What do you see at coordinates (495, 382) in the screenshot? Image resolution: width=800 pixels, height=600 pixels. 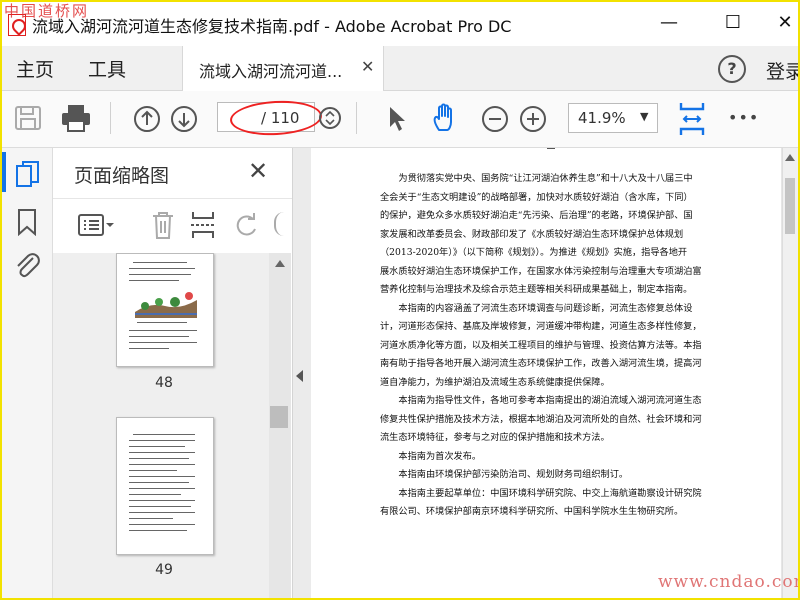 I see `text-line: 道自净能力，为维护湖泊及流域生态系统健康提供保障。` at bounding box center [495, 382].